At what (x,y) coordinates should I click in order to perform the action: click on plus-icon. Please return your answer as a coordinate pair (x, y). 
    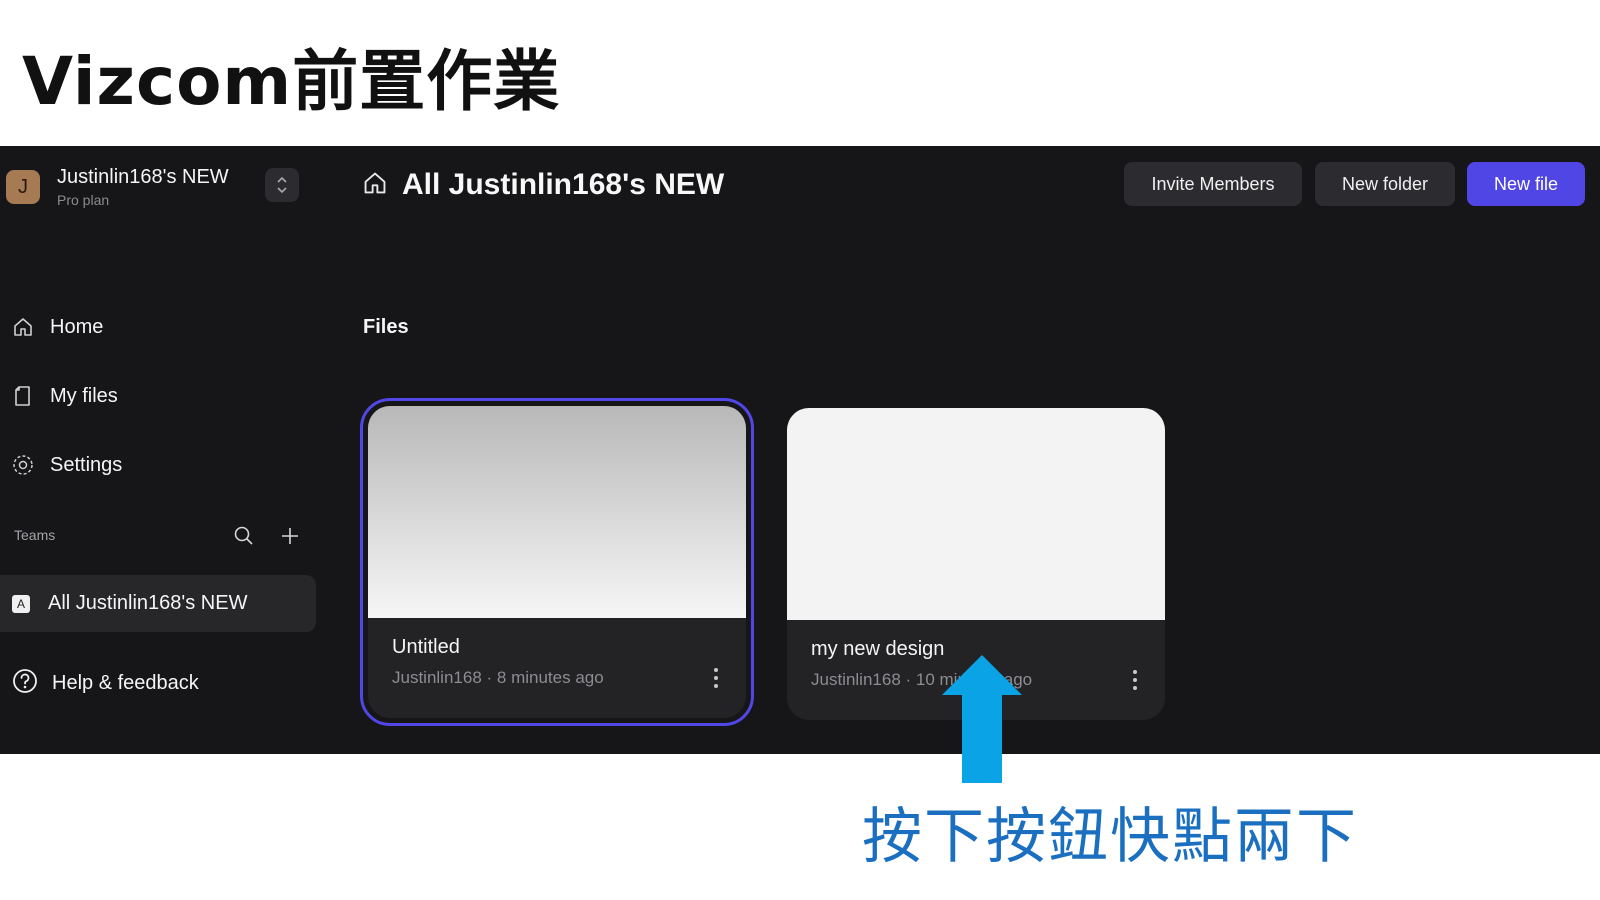
    Looking at the image, I should click on (290, 536).